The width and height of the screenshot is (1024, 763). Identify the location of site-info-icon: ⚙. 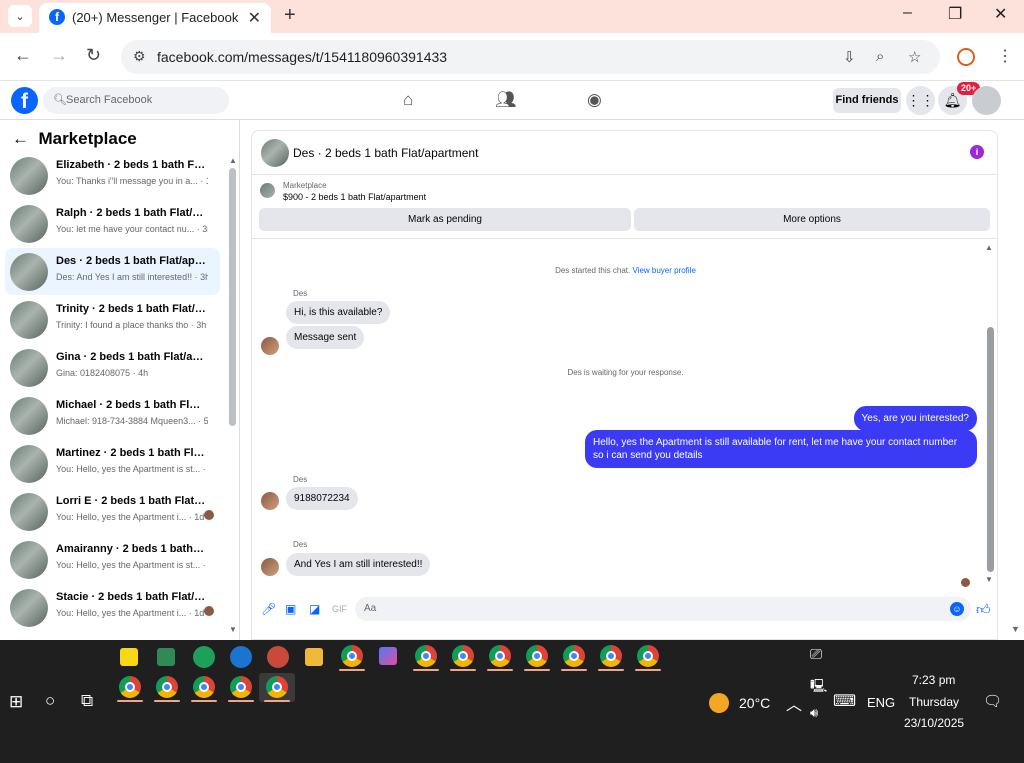
(139, 56).